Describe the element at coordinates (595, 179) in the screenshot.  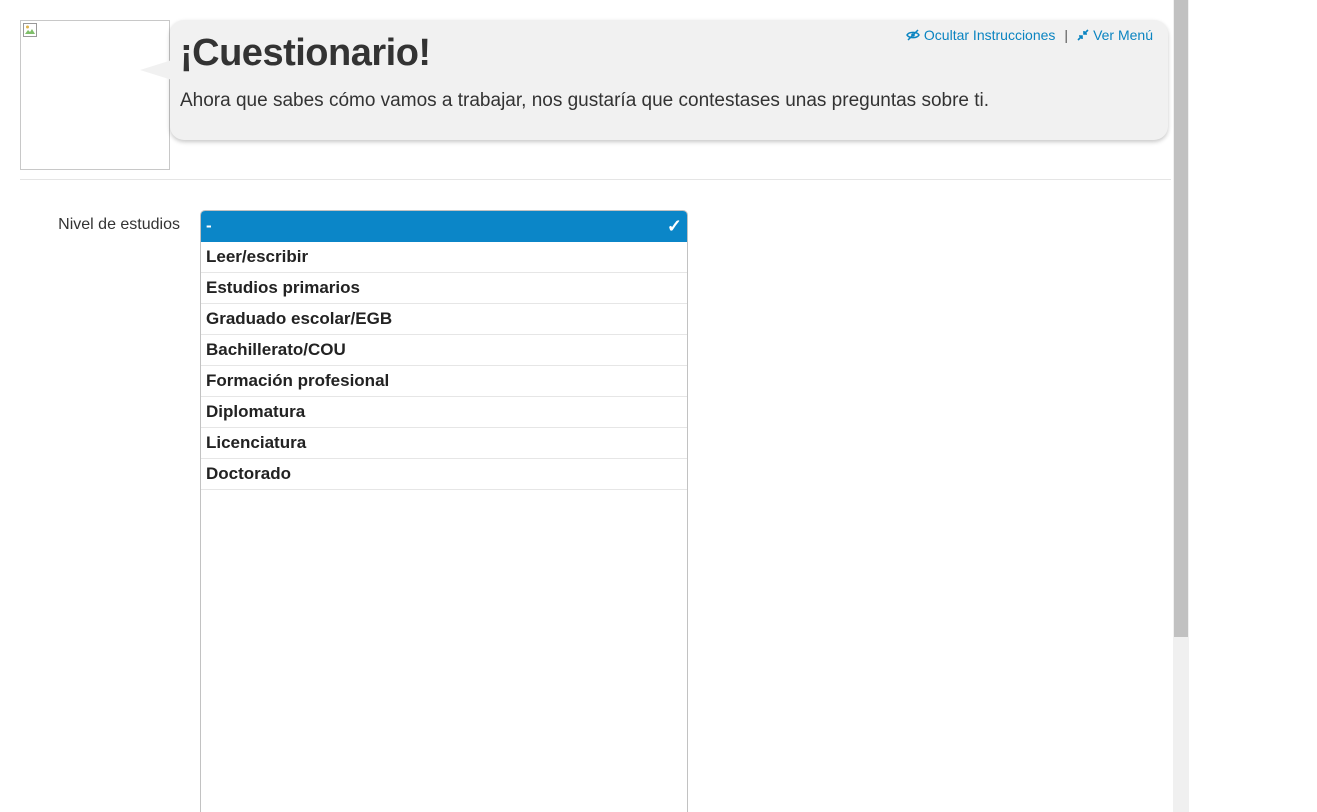
I see `section-divider` at that location.